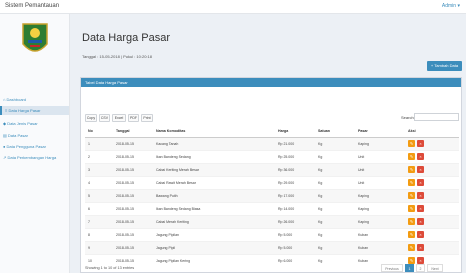 This screenshot has width=466, height=273. Describe the element at coordinates (214, 132) in the screenshot. I see `column-header-name: Nama Komoditas` at that location.